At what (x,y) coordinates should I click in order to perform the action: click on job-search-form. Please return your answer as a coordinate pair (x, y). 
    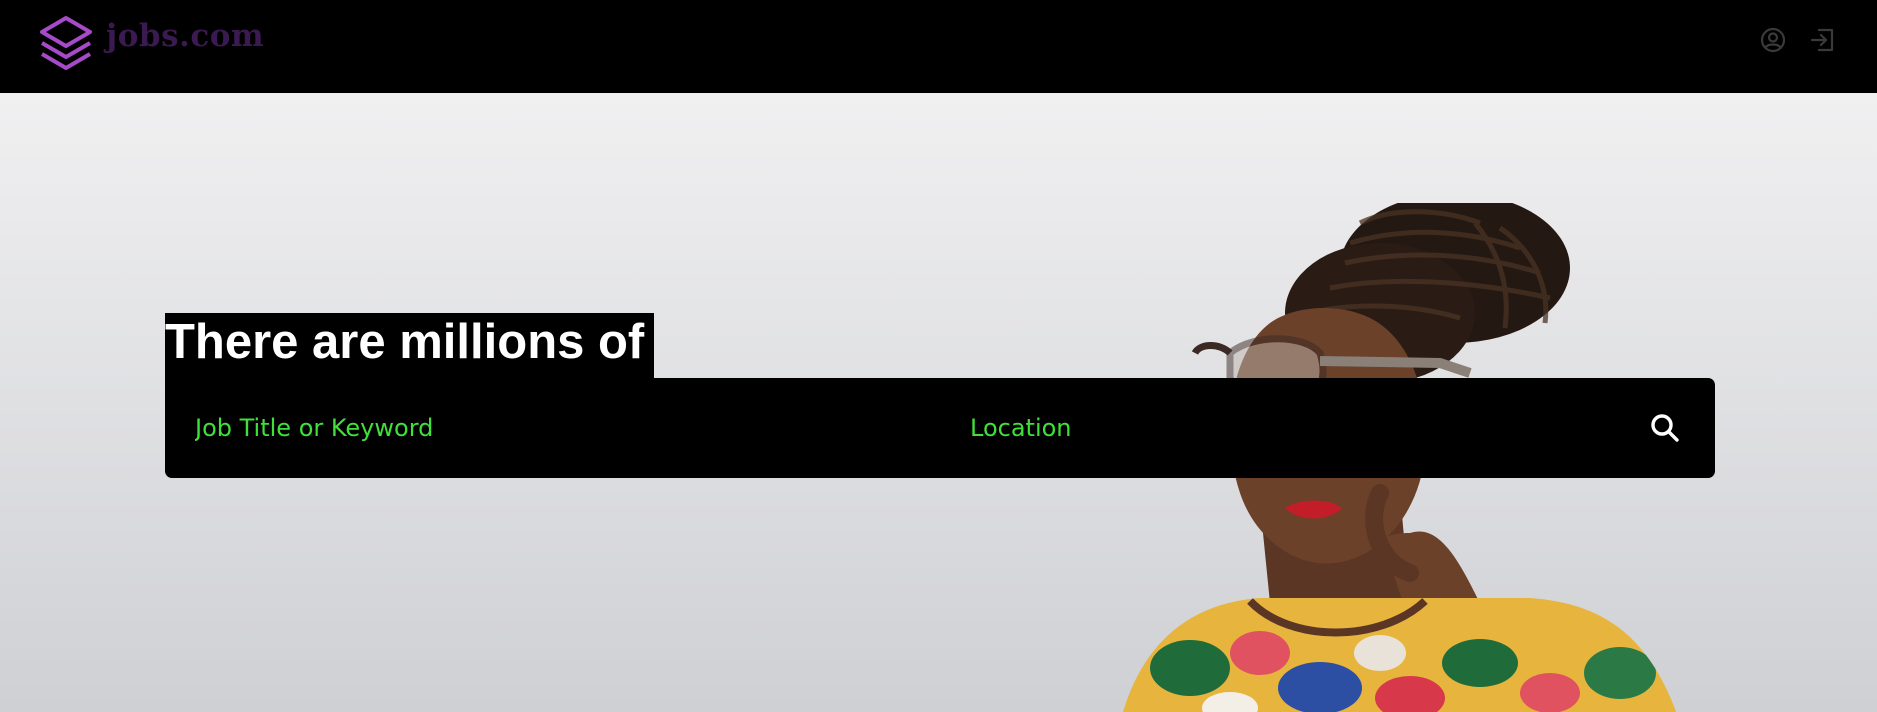
    Looking at the image, I should click on (940, 428).